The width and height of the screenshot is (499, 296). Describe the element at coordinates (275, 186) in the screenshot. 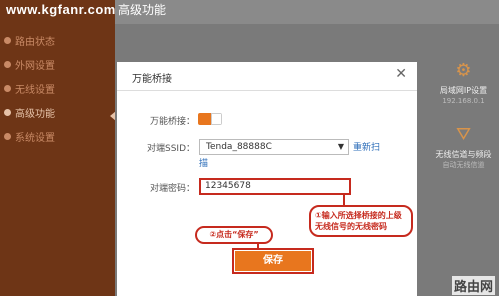

I see `password-input: 12345678` at that location.